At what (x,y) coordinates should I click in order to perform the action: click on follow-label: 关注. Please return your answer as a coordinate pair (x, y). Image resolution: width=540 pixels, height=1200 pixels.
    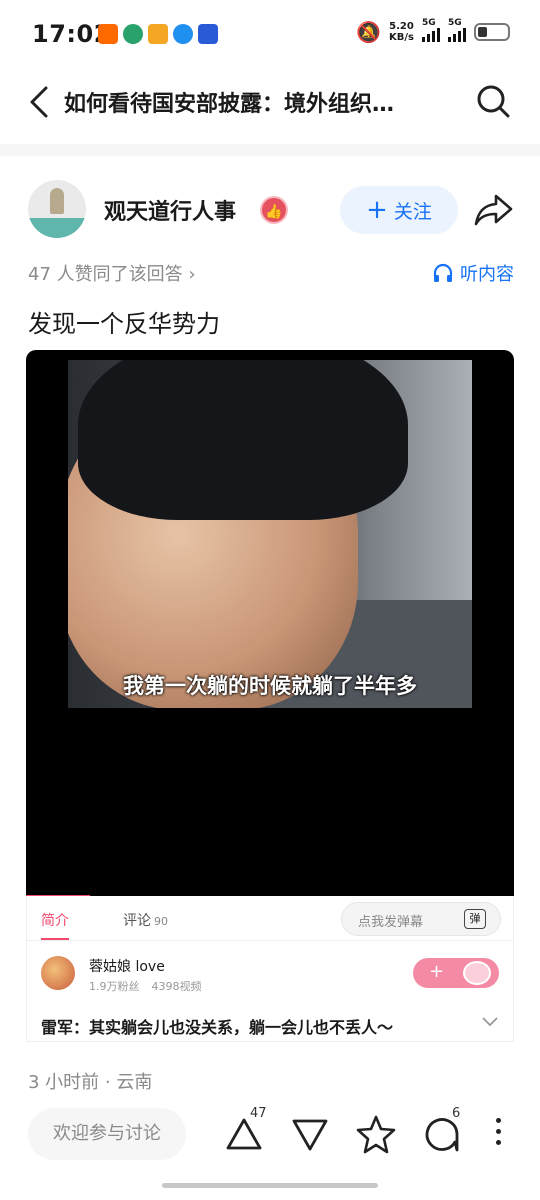
    Looking at the image, I should click on (412, 211).